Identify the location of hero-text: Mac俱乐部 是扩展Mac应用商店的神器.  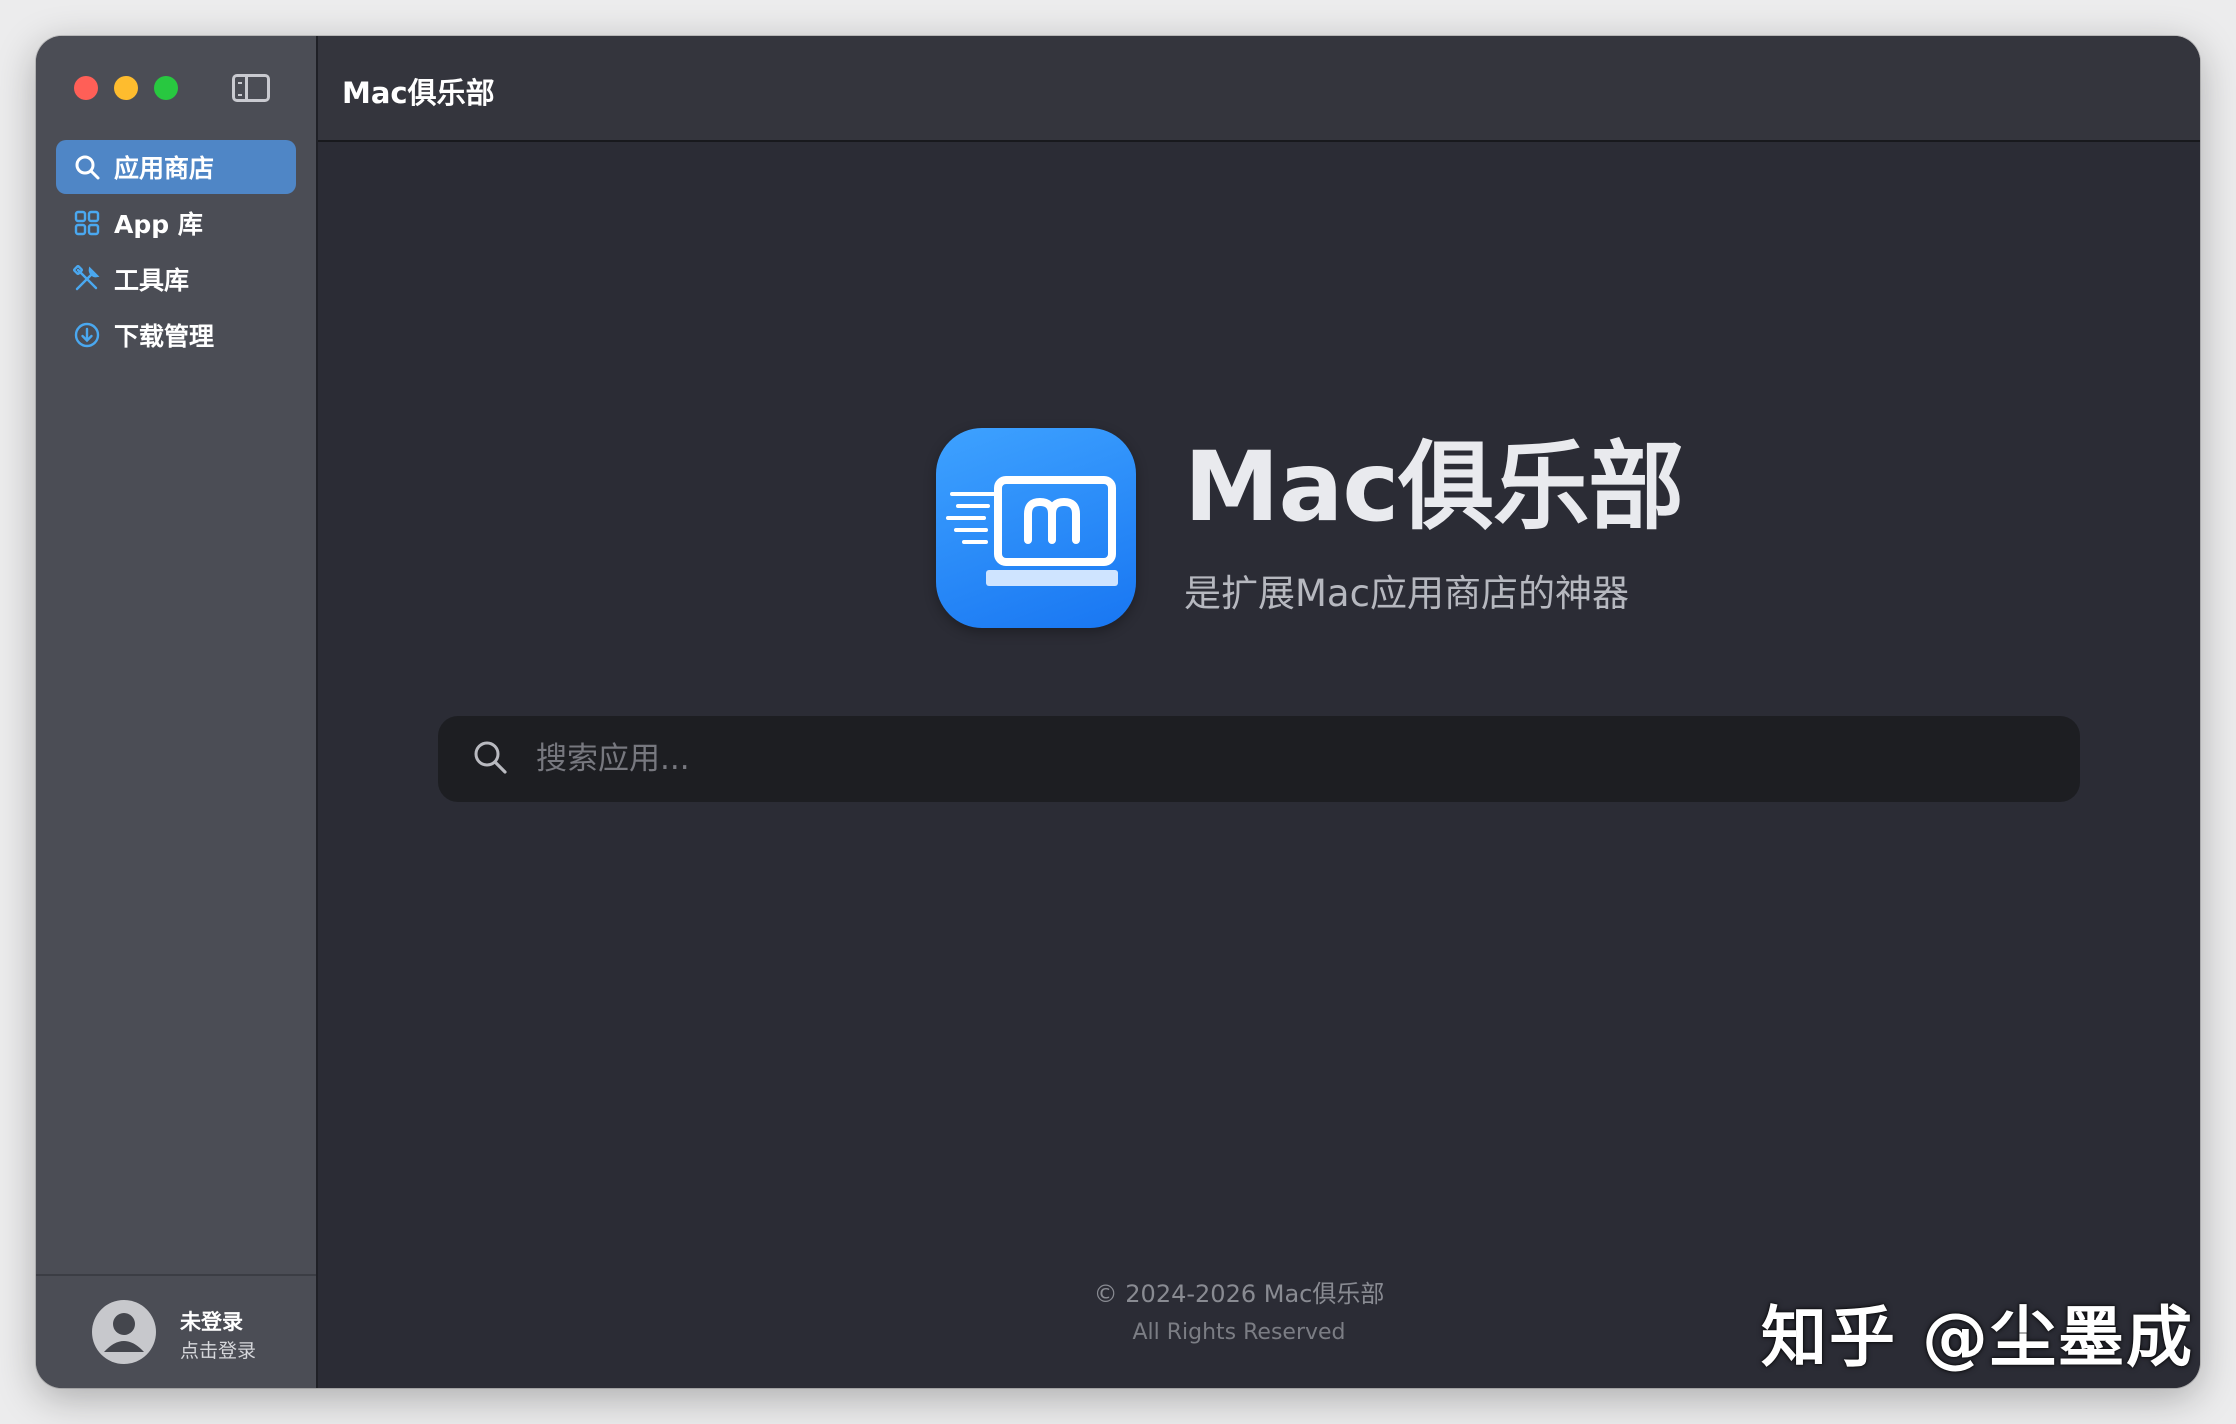
(1434, 524).